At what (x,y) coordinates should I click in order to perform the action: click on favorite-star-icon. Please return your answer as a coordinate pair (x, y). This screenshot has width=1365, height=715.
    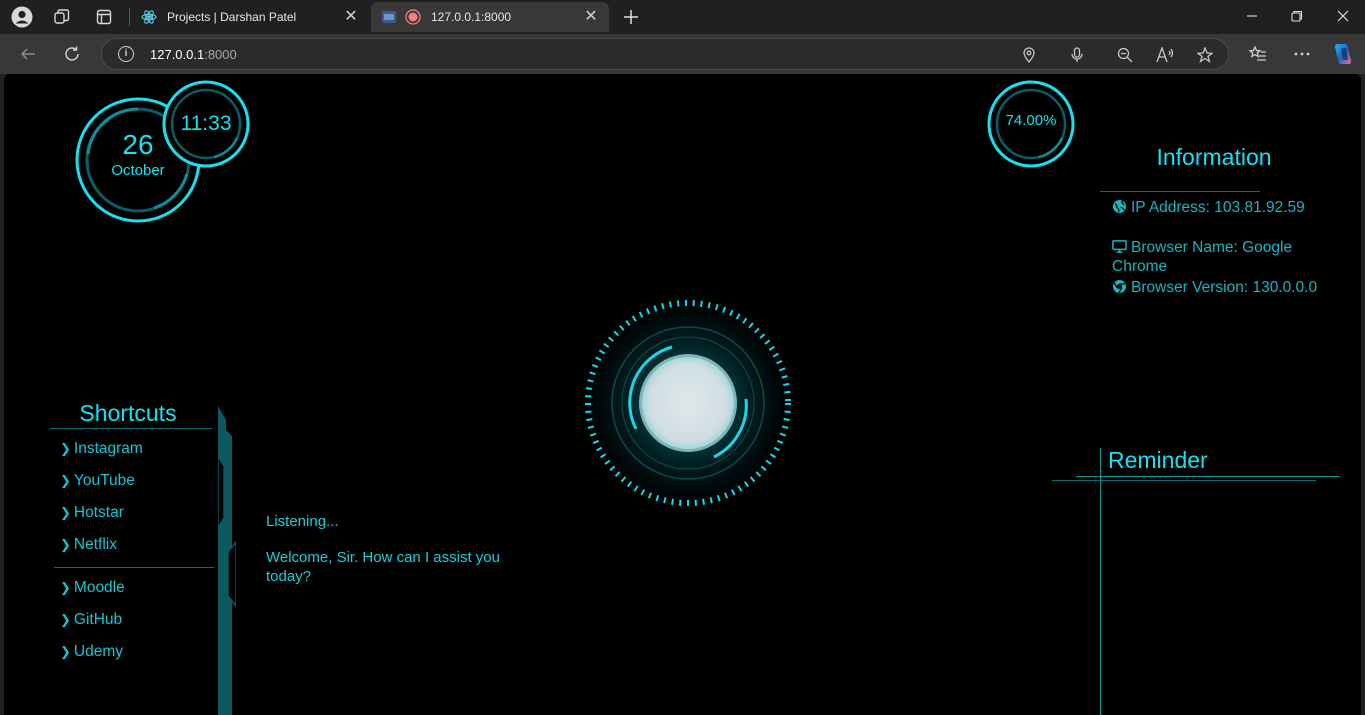
    Looking at the image, I should click on (1205, 55).